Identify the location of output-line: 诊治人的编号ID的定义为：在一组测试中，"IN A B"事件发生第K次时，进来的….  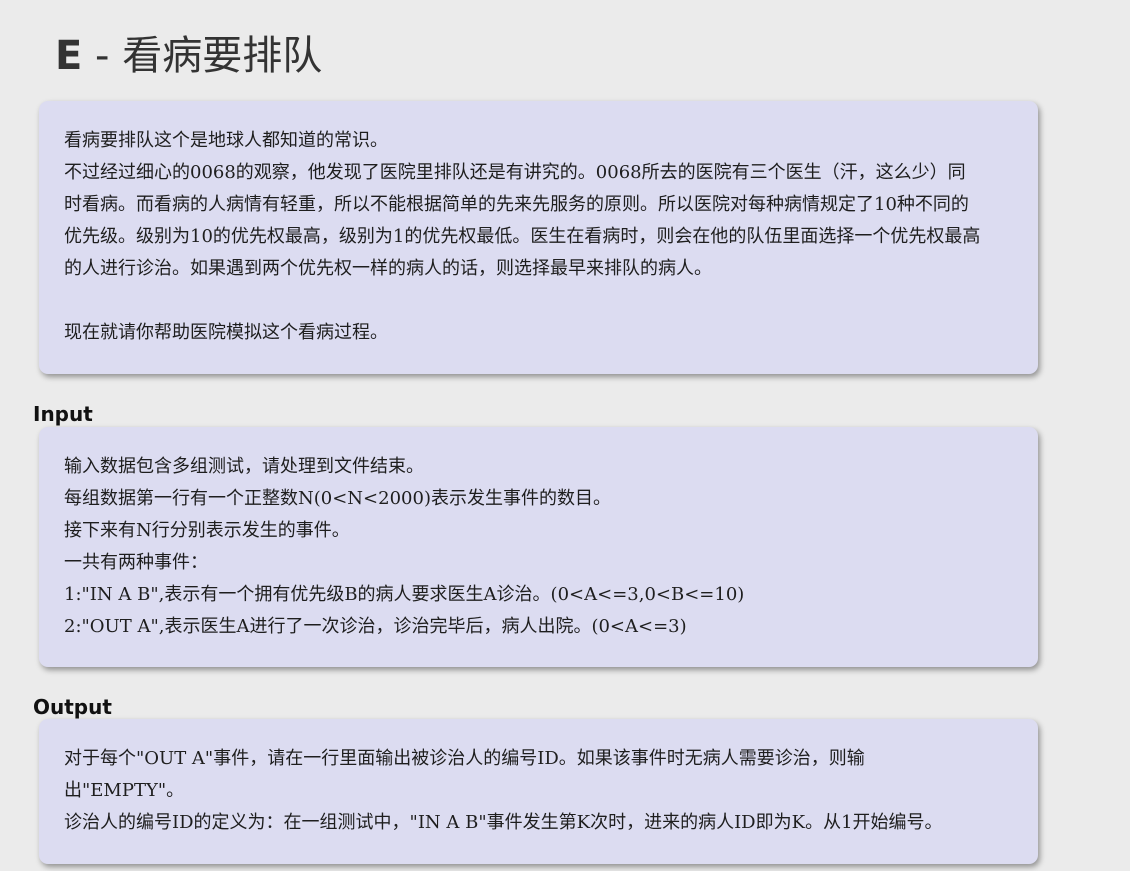
(503, 822).